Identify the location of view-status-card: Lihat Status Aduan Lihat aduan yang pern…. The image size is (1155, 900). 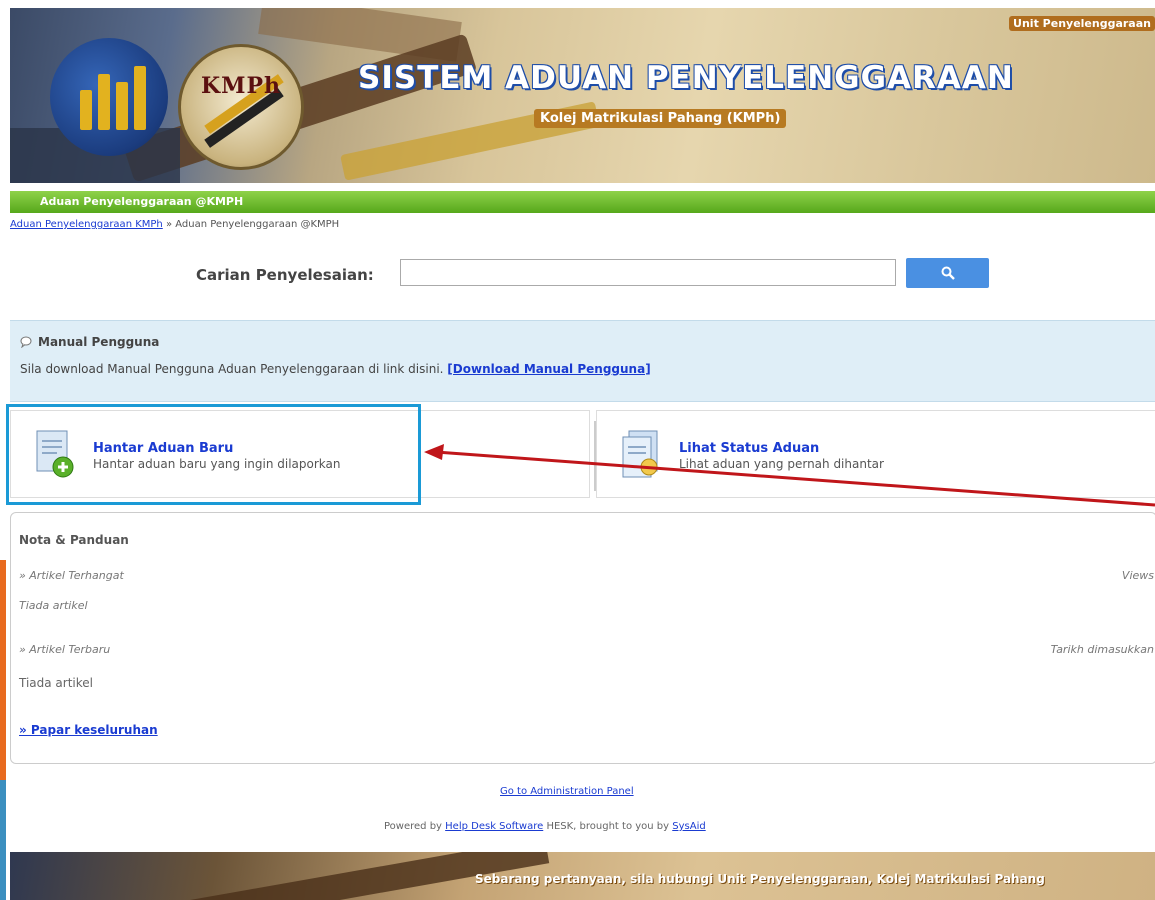
(875, 454).